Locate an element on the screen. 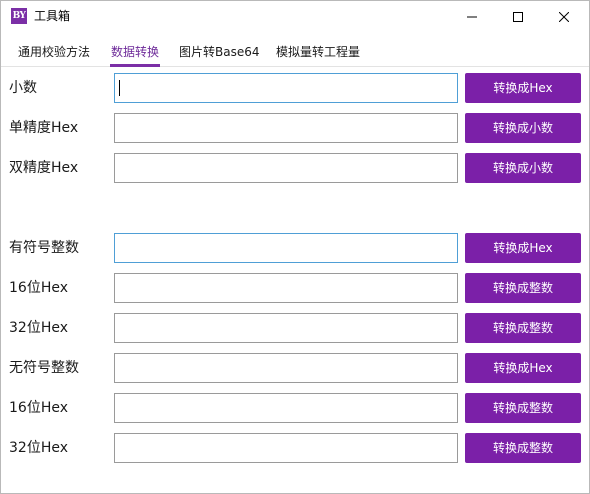 The width and height of the screenshot is (590, 494). unsigned-32bit-hex-to-integer-button: 转换成整数 is located at coordinates (523, 448).